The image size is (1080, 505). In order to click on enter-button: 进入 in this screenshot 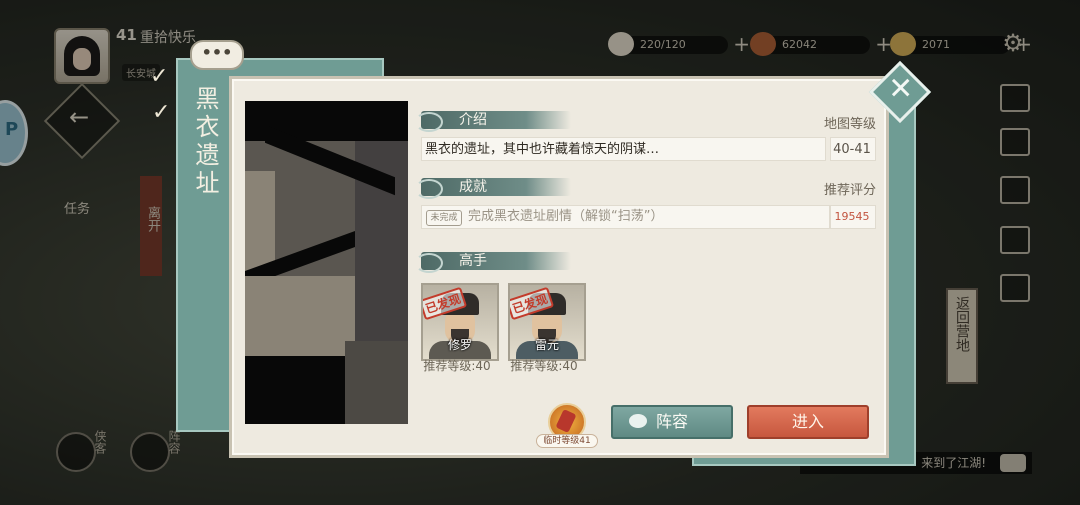, I will do `click(808, 422)`.